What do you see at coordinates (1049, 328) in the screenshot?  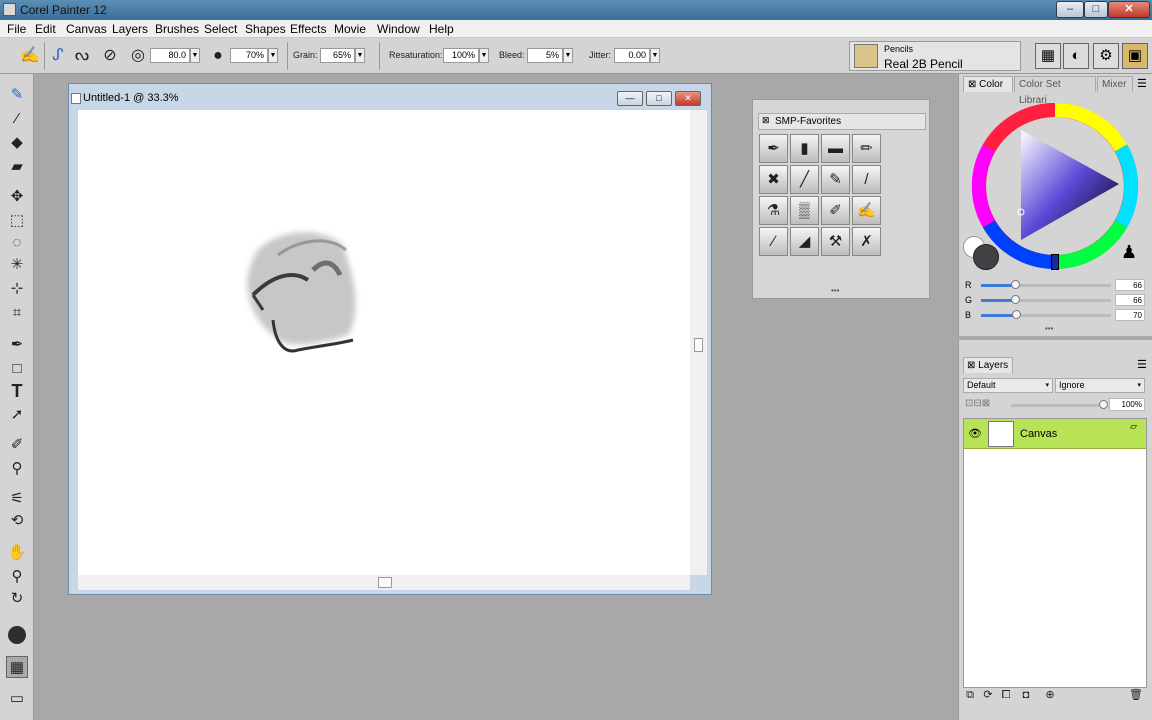 I see `resize-grip-icon: •••` at bounding box center [1049, 328].